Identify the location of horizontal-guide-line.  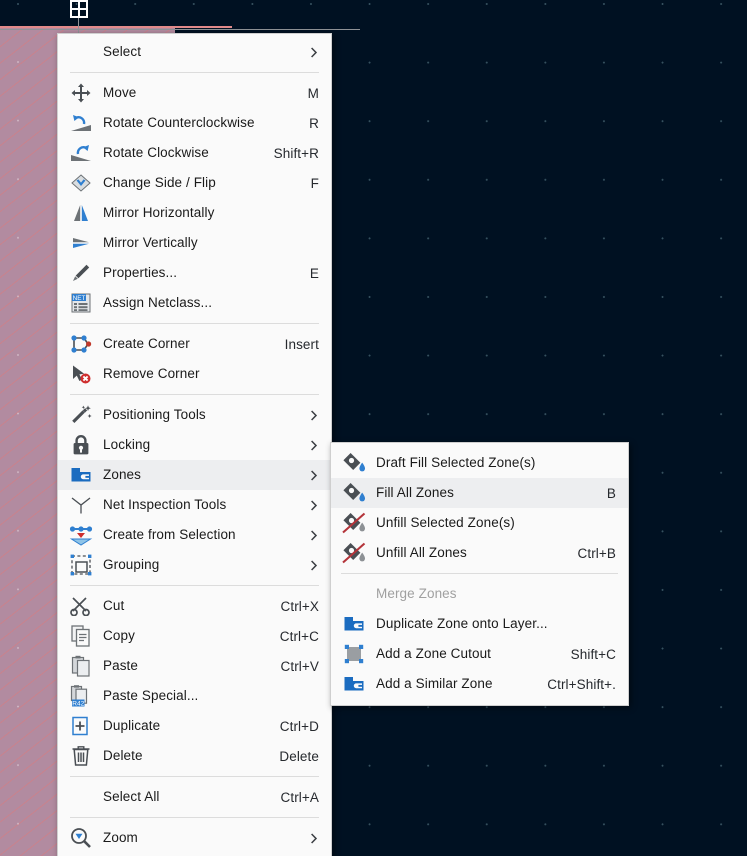
(180, 29).